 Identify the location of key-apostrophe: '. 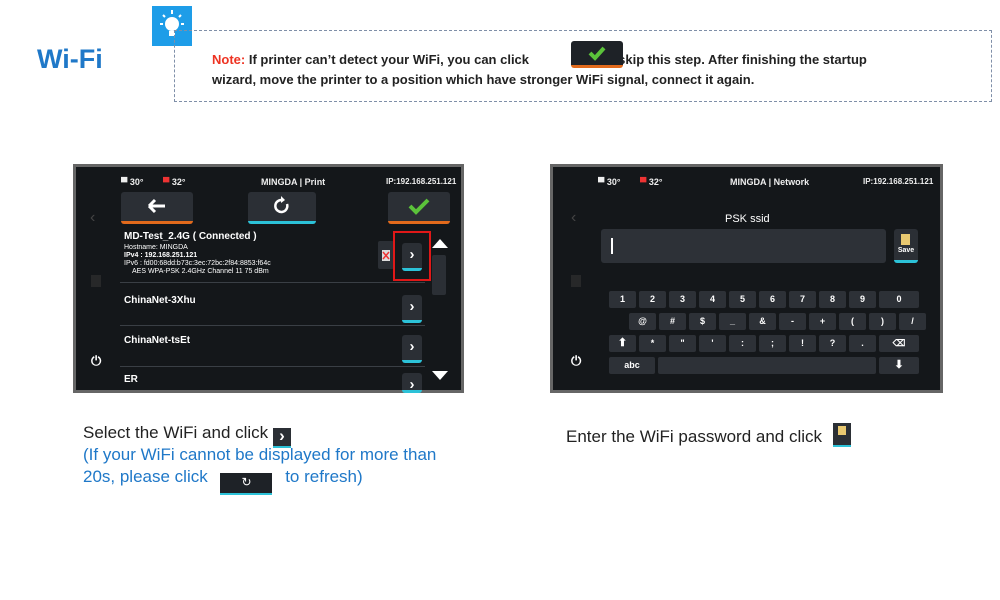
(712, 343).